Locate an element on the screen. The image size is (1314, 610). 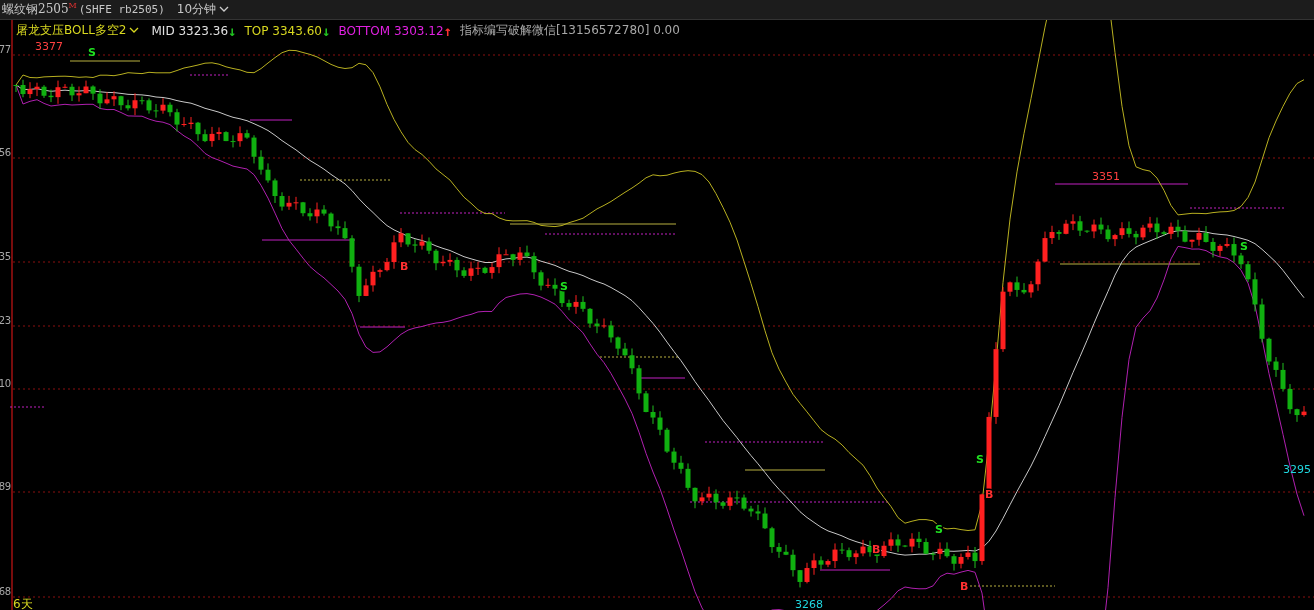
price-axis-label: 56 is located at coordinates (5, 152).